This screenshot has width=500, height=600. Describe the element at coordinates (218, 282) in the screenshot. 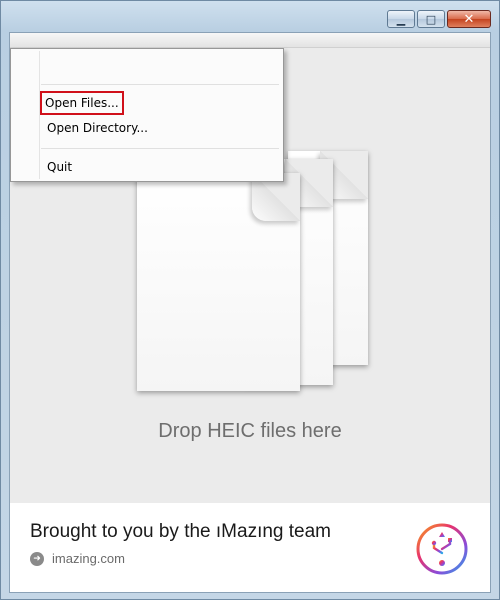

I see `document-icon-front` at that location.